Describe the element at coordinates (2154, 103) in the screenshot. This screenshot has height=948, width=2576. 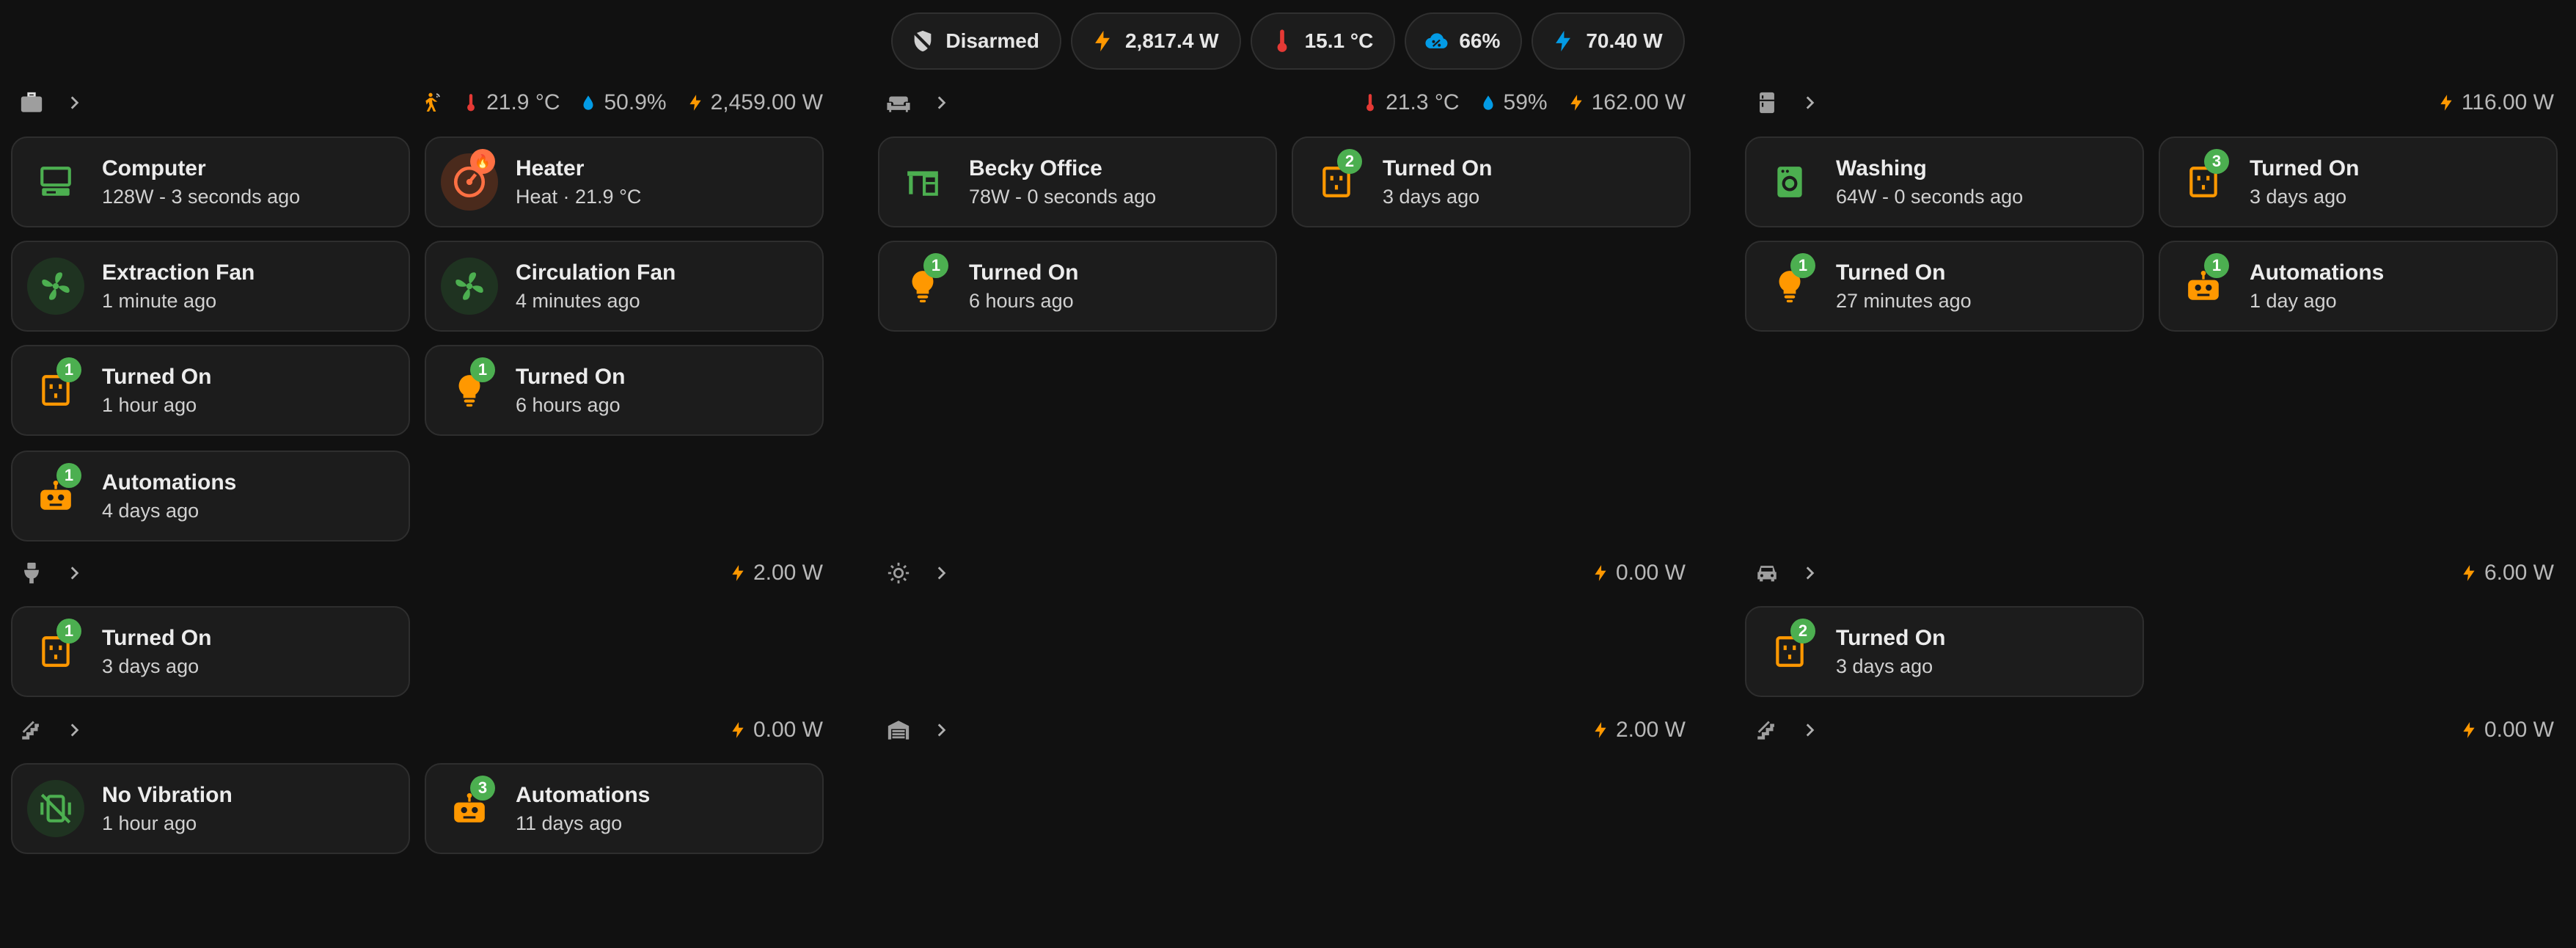
I see `area-header-utility: 116.00 W` at that location.